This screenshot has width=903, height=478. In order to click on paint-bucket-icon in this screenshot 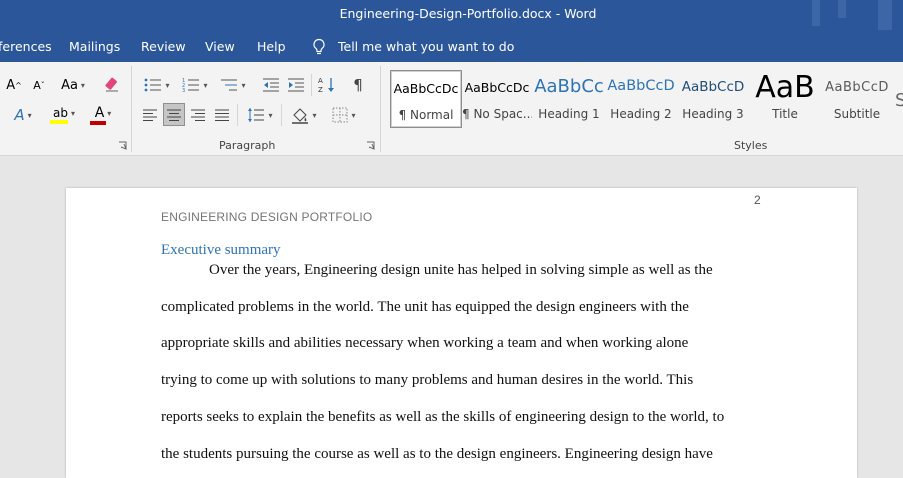, I will do `click(300, 116)`.